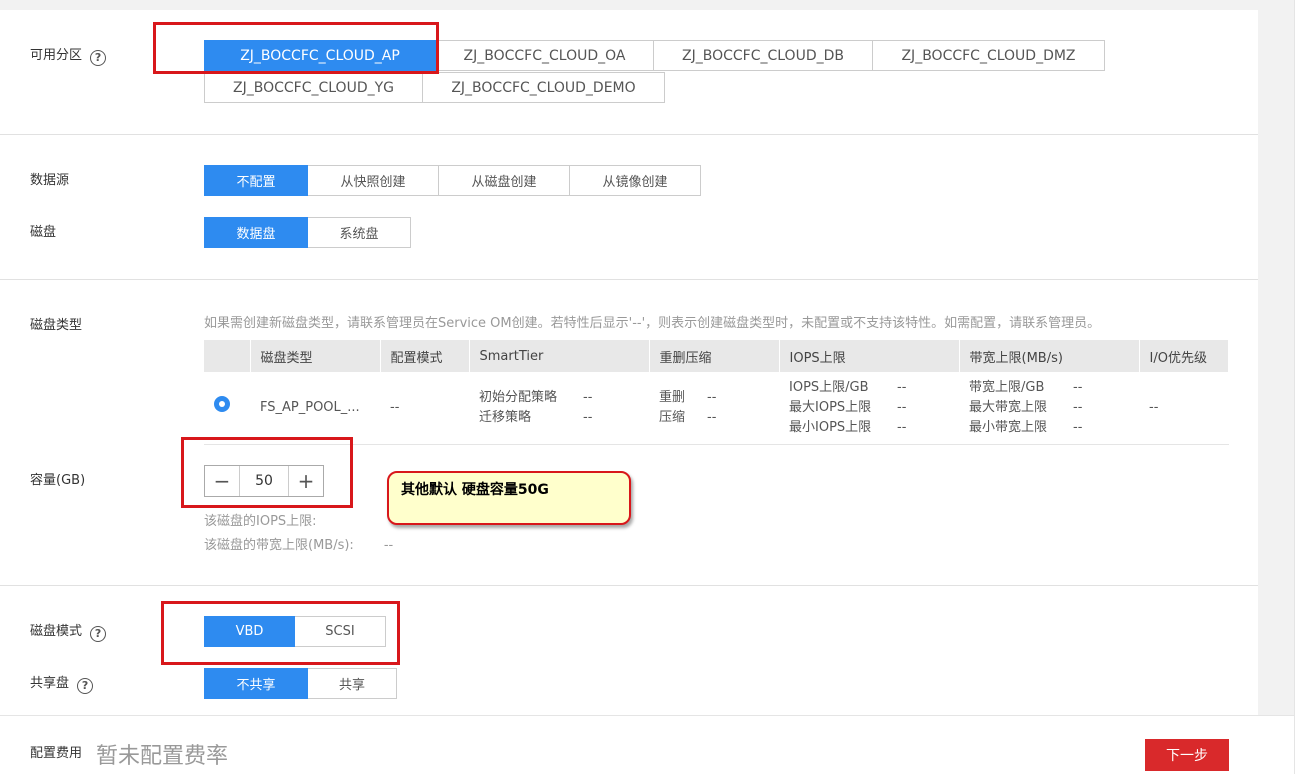 The image size is (1308, 774). I want to click on zone-option-demo: ZJ_BOCCFC_CLOUD_DEMO, so click(543, 87).